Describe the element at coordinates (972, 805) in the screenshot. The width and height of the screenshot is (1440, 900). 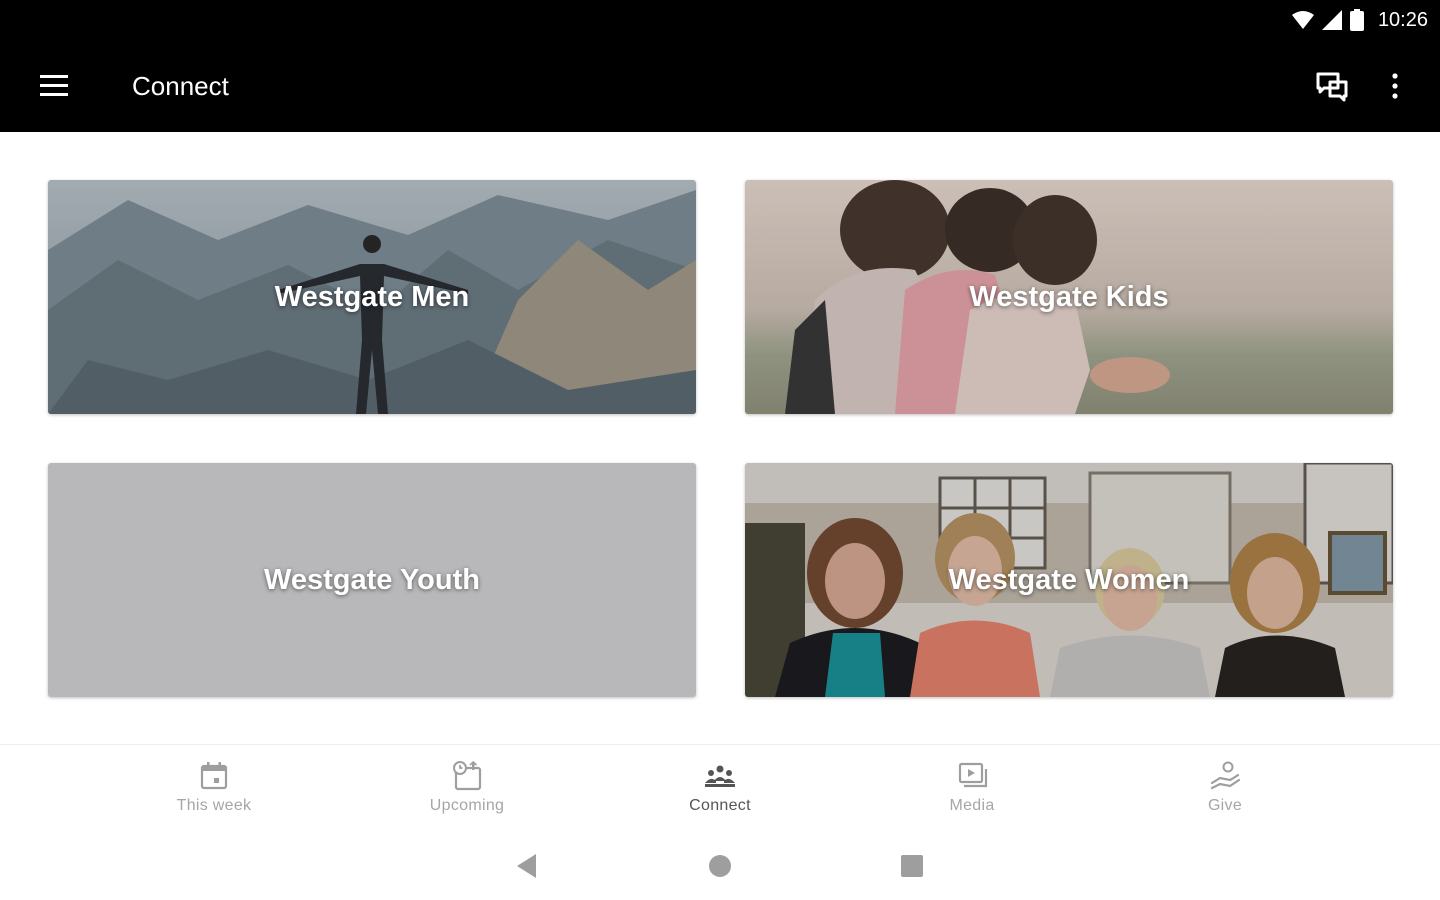
I see `tab-label: Media` at that location.